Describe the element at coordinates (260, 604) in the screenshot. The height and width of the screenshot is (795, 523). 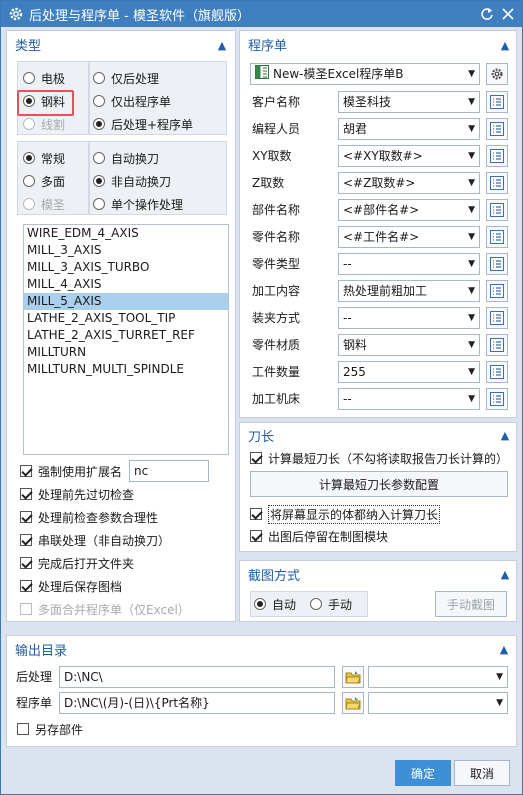
I see `capture-auto-dot` at that location.